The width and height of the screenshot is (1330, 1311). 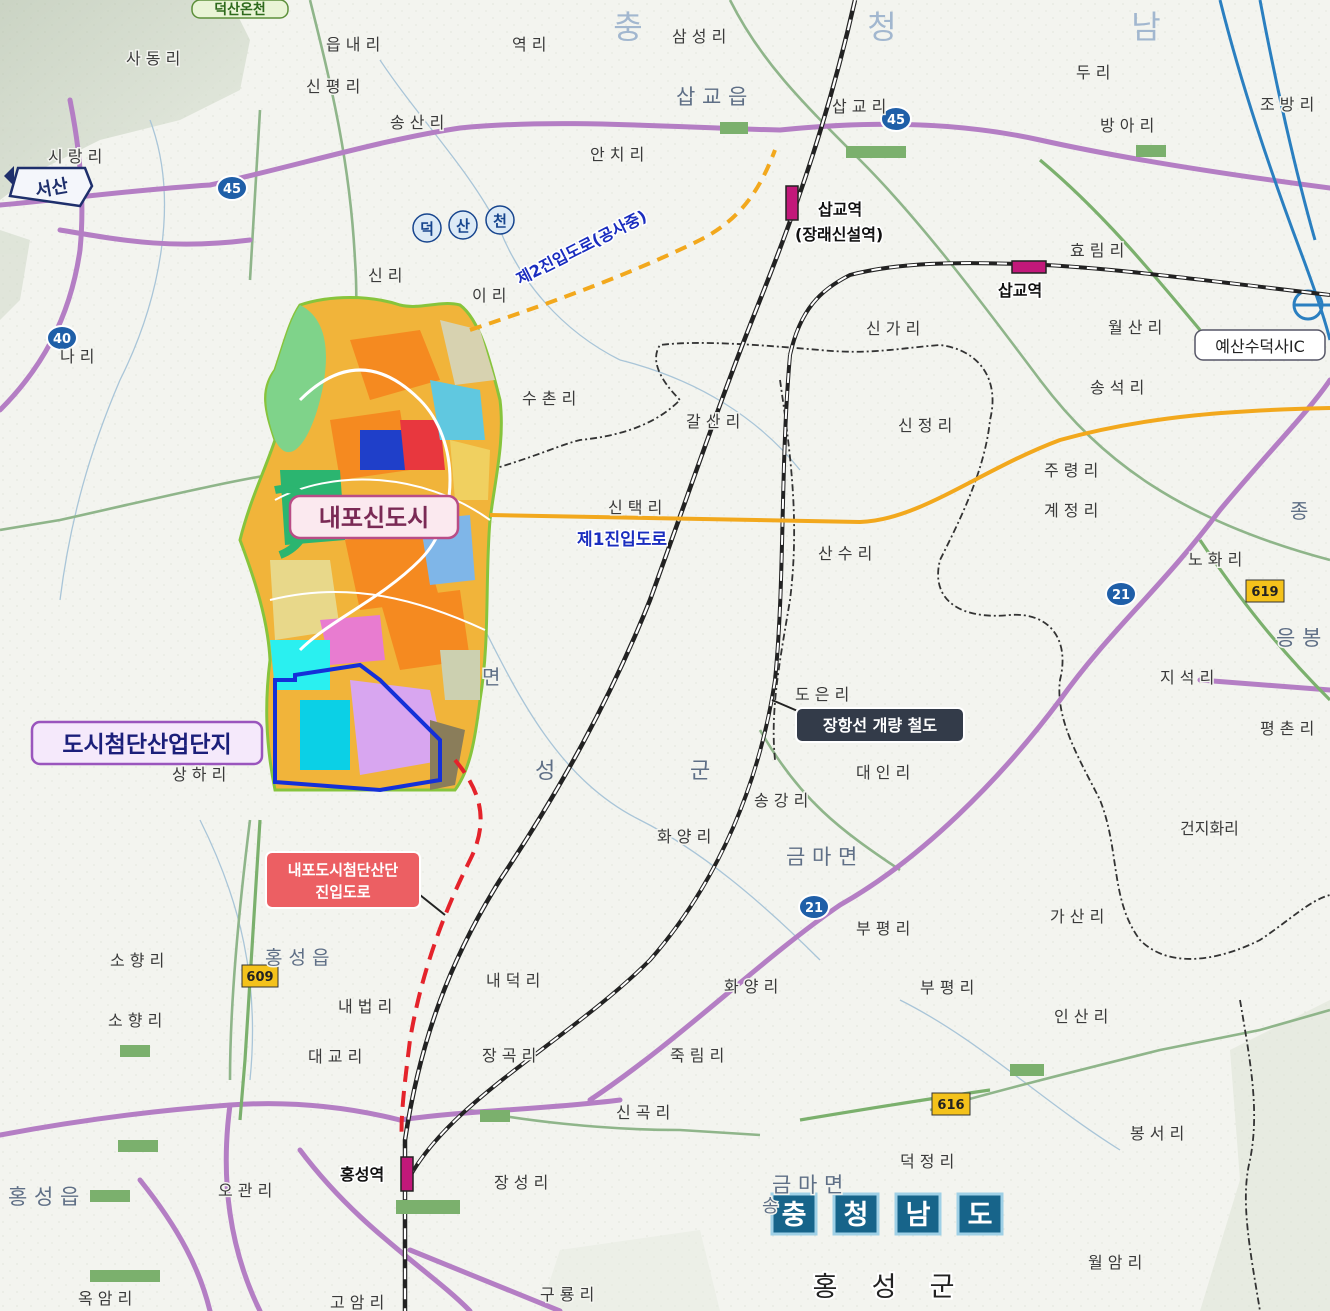 I want to click on svg-text: 건지화리, so click(x=1209, y=828).